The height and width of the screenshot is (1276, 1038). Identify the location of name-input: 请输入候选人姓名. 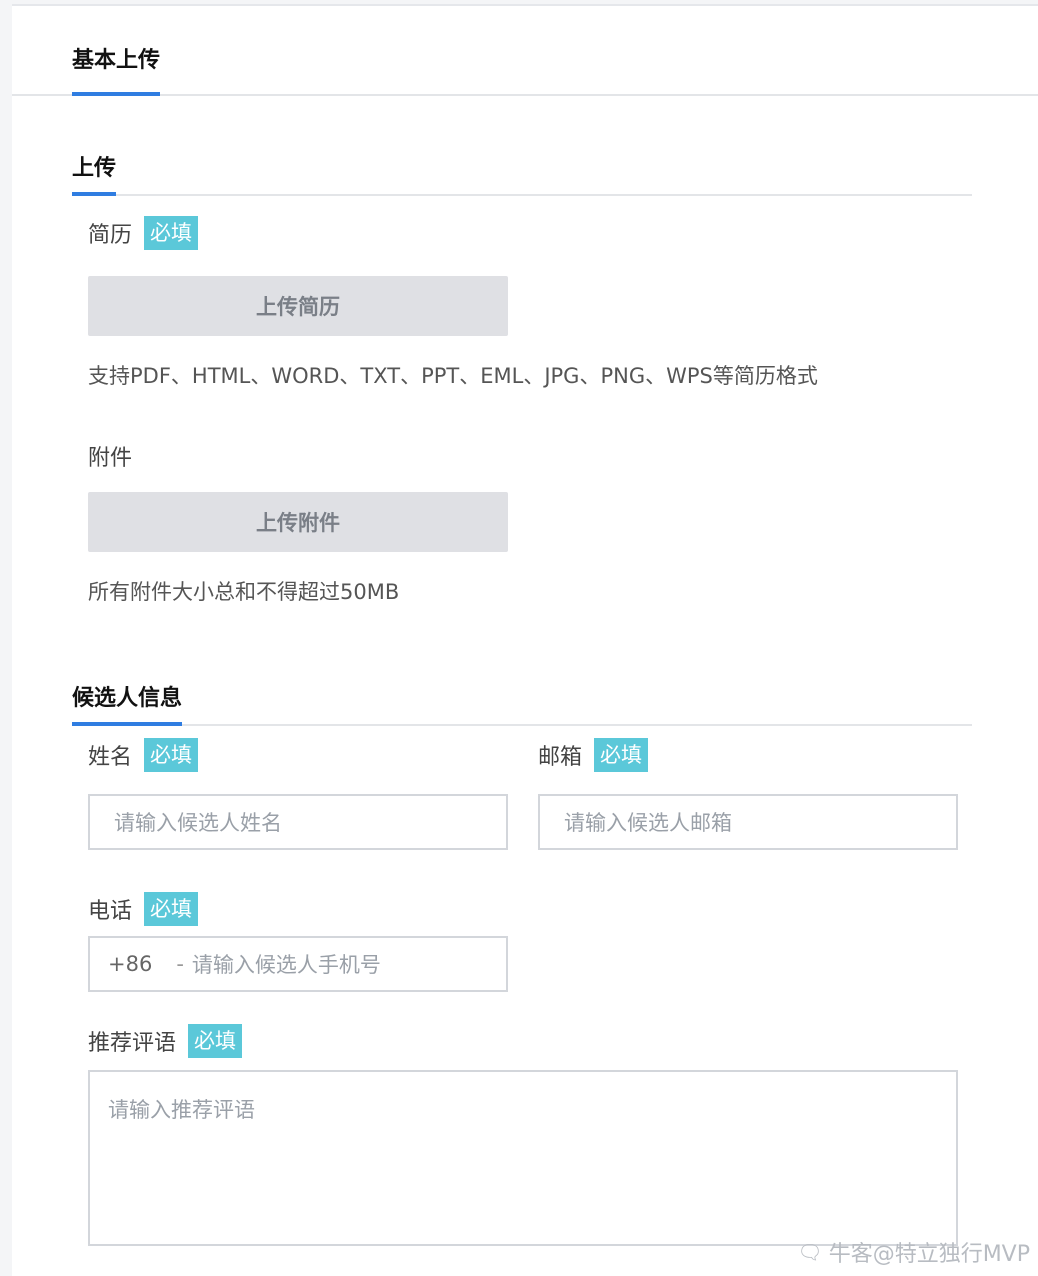
(298, 822).